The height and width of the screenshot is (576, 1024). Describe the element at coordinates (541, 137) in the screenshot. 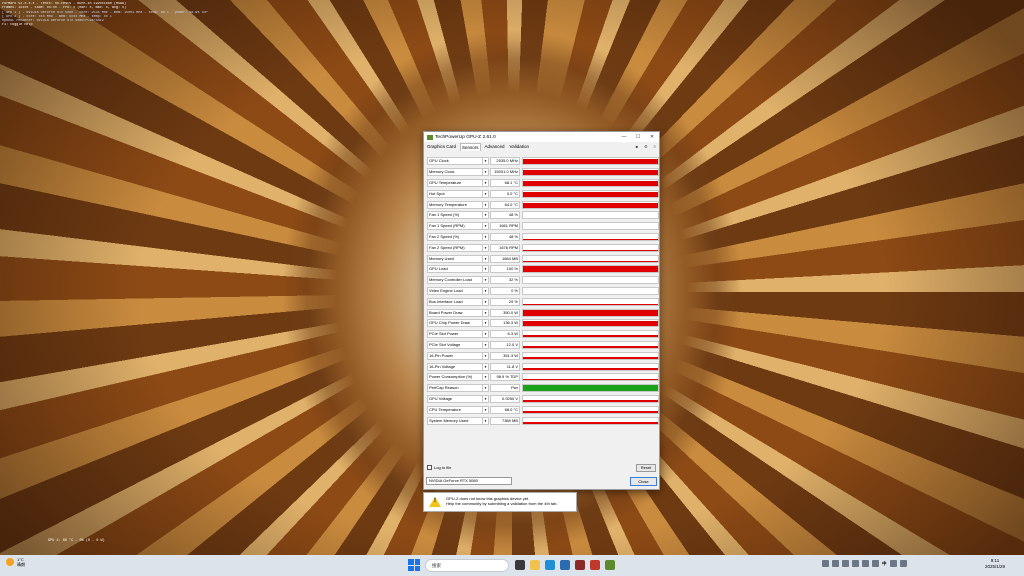

I see `title-bar: TechPowerUp GPU-Z 2.61.0 — ☐ ✕` at that location.